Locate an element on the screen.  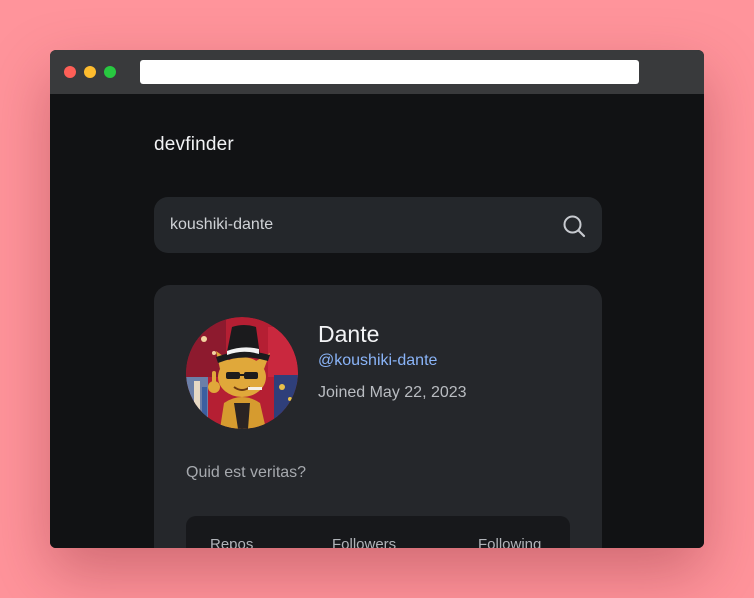
search-icon is located at coordinates (574, 226).